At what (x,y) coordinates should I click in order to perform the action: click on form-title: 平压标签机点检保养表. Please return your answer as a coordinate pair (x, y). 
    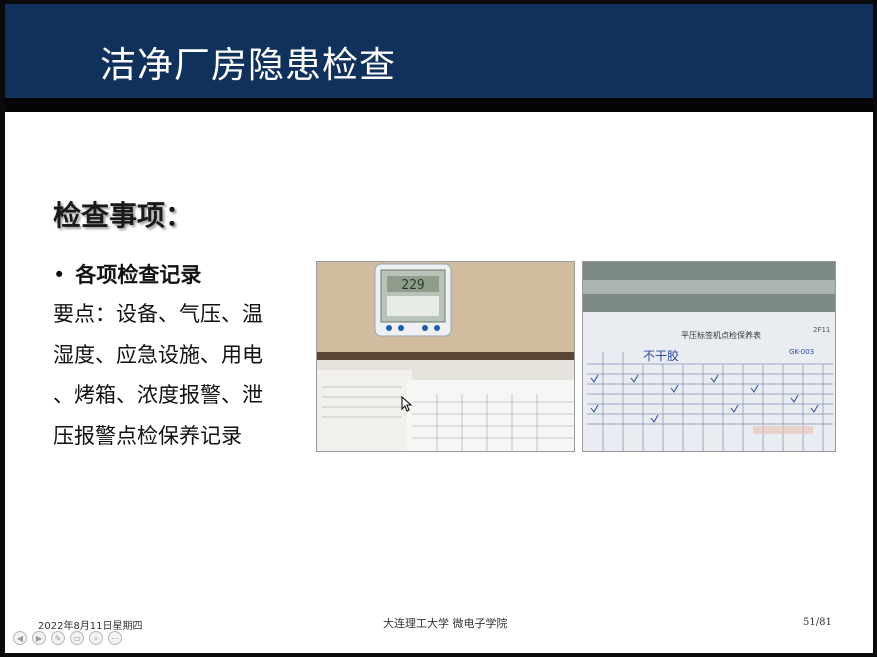
    Looking at the image, I should click on (721, 335).